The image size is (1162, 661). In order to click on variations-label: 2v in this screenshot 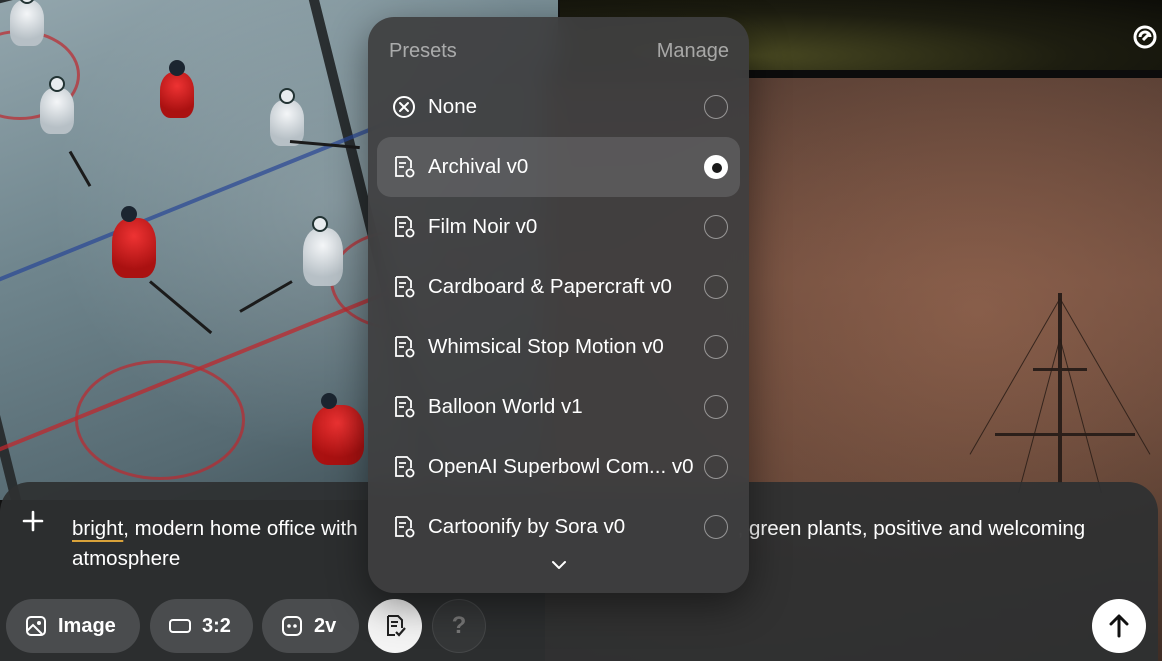, I will do `click(325, 625)`.